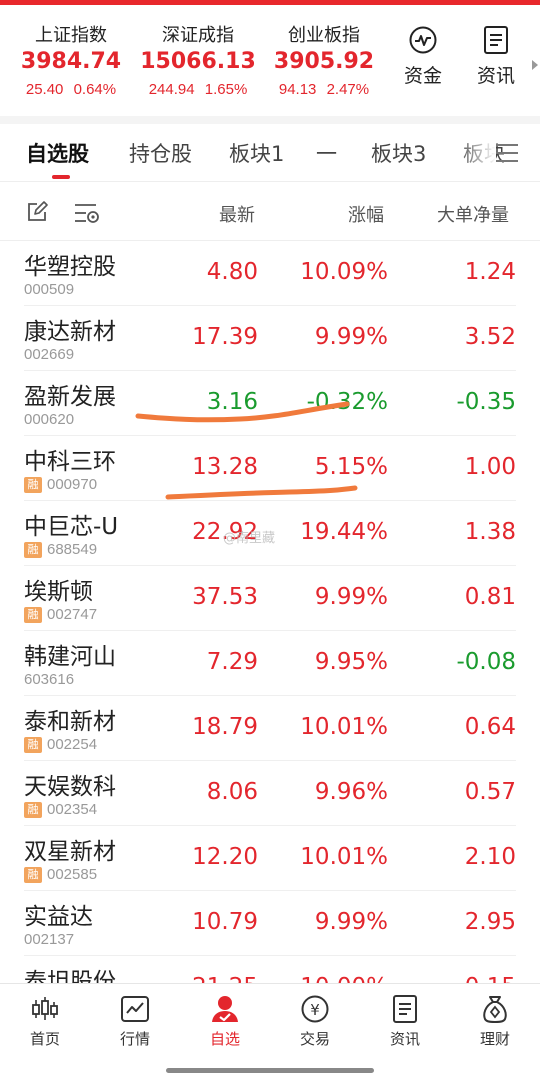  Describe the element at coordinates (58, 917) in the screenshot. I see `stock-name: 实益达` at that location.